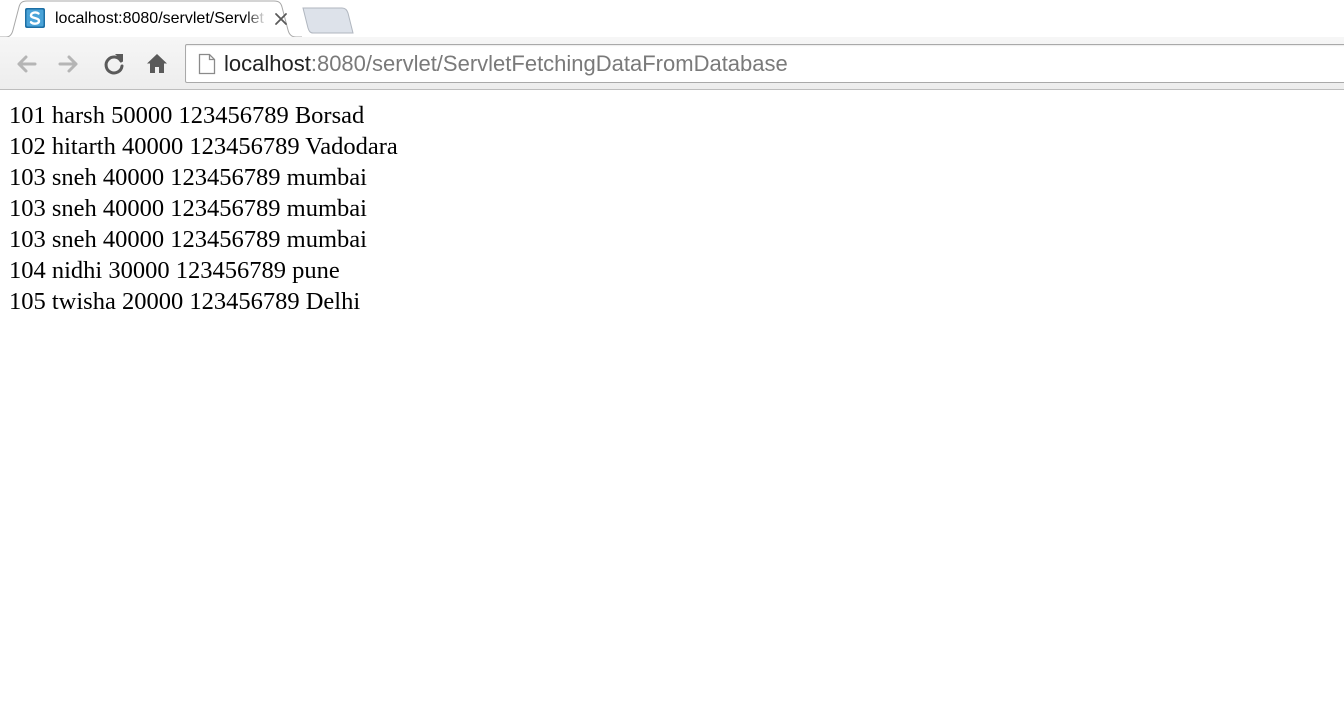 The height and width of the screenshot is (714, 1344). Describe the element at coordinates (35, 18) in the screenshot. I see `servlet-favicon-icon` at that location.